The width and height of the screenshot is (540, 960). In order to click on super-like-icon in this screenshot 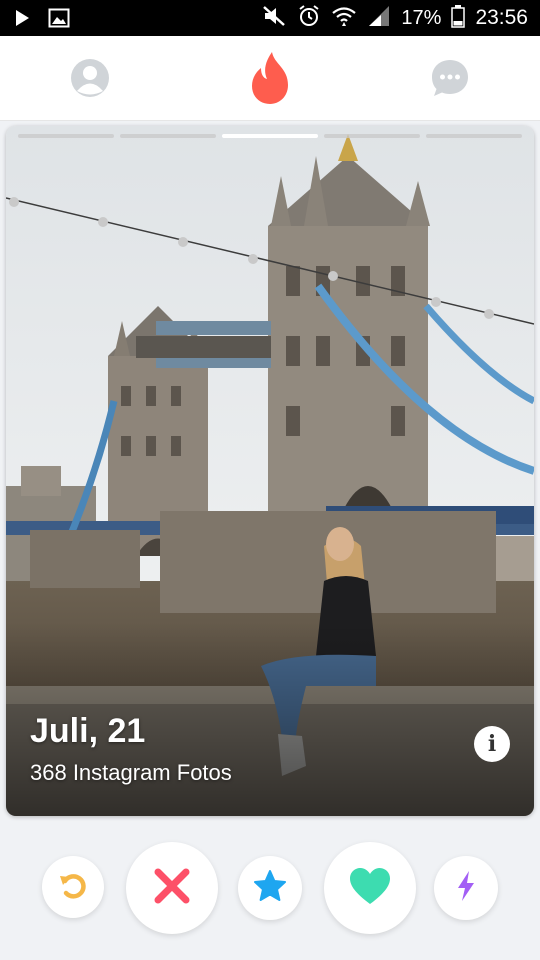, I will do `click(270, 888)`.